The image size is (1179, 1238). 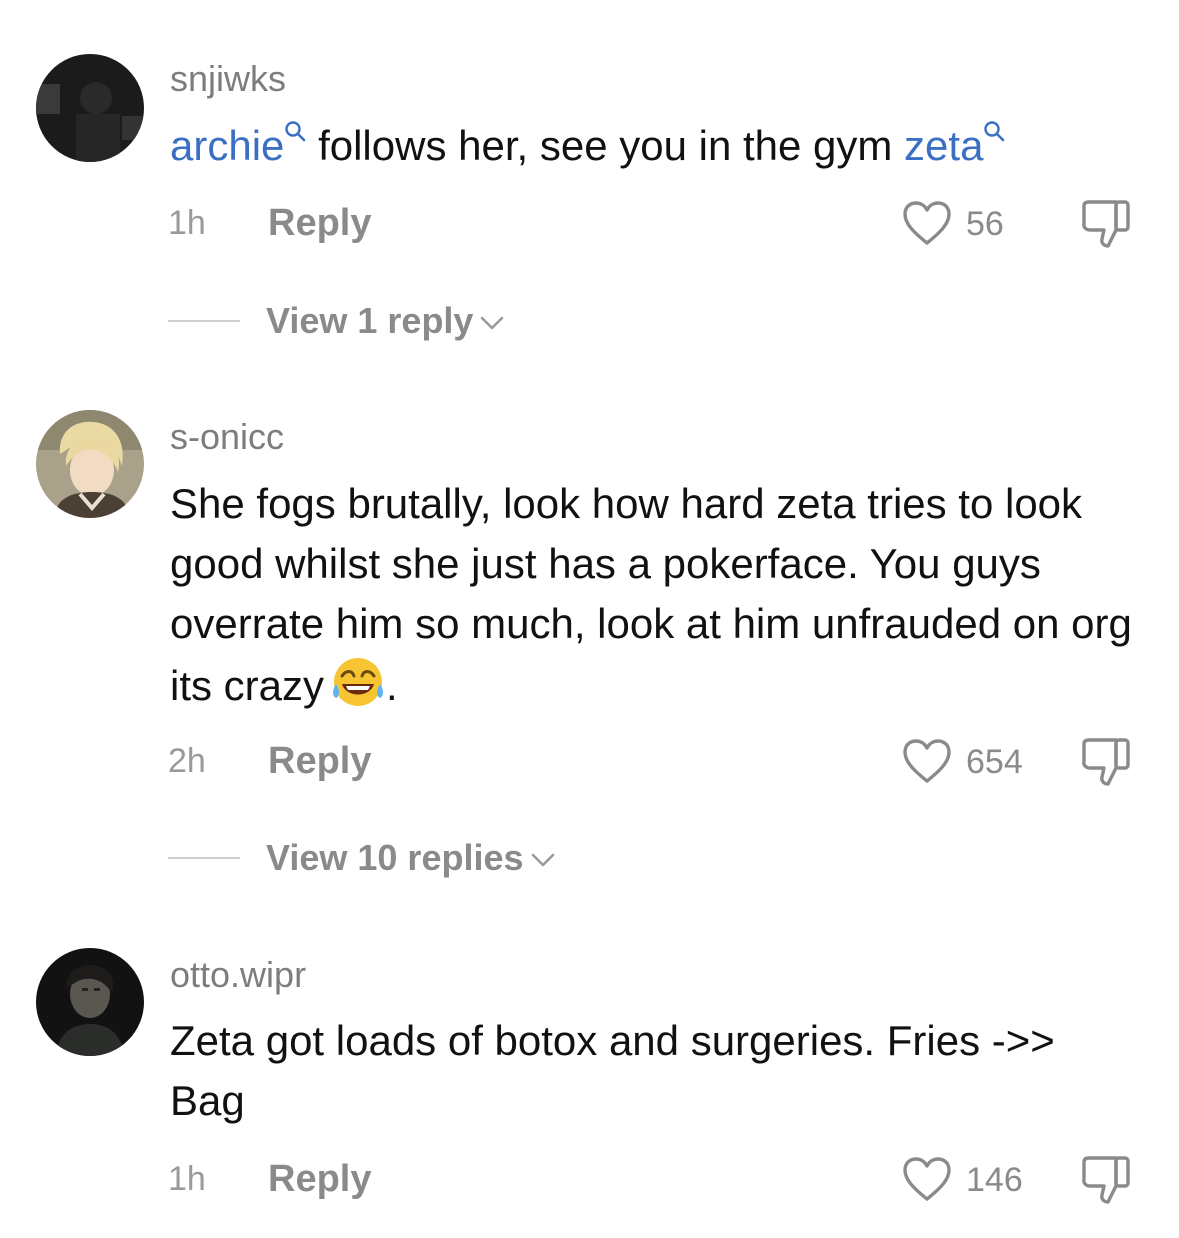 I want to click on mention-link: zeta, so click(x=943, y=145).